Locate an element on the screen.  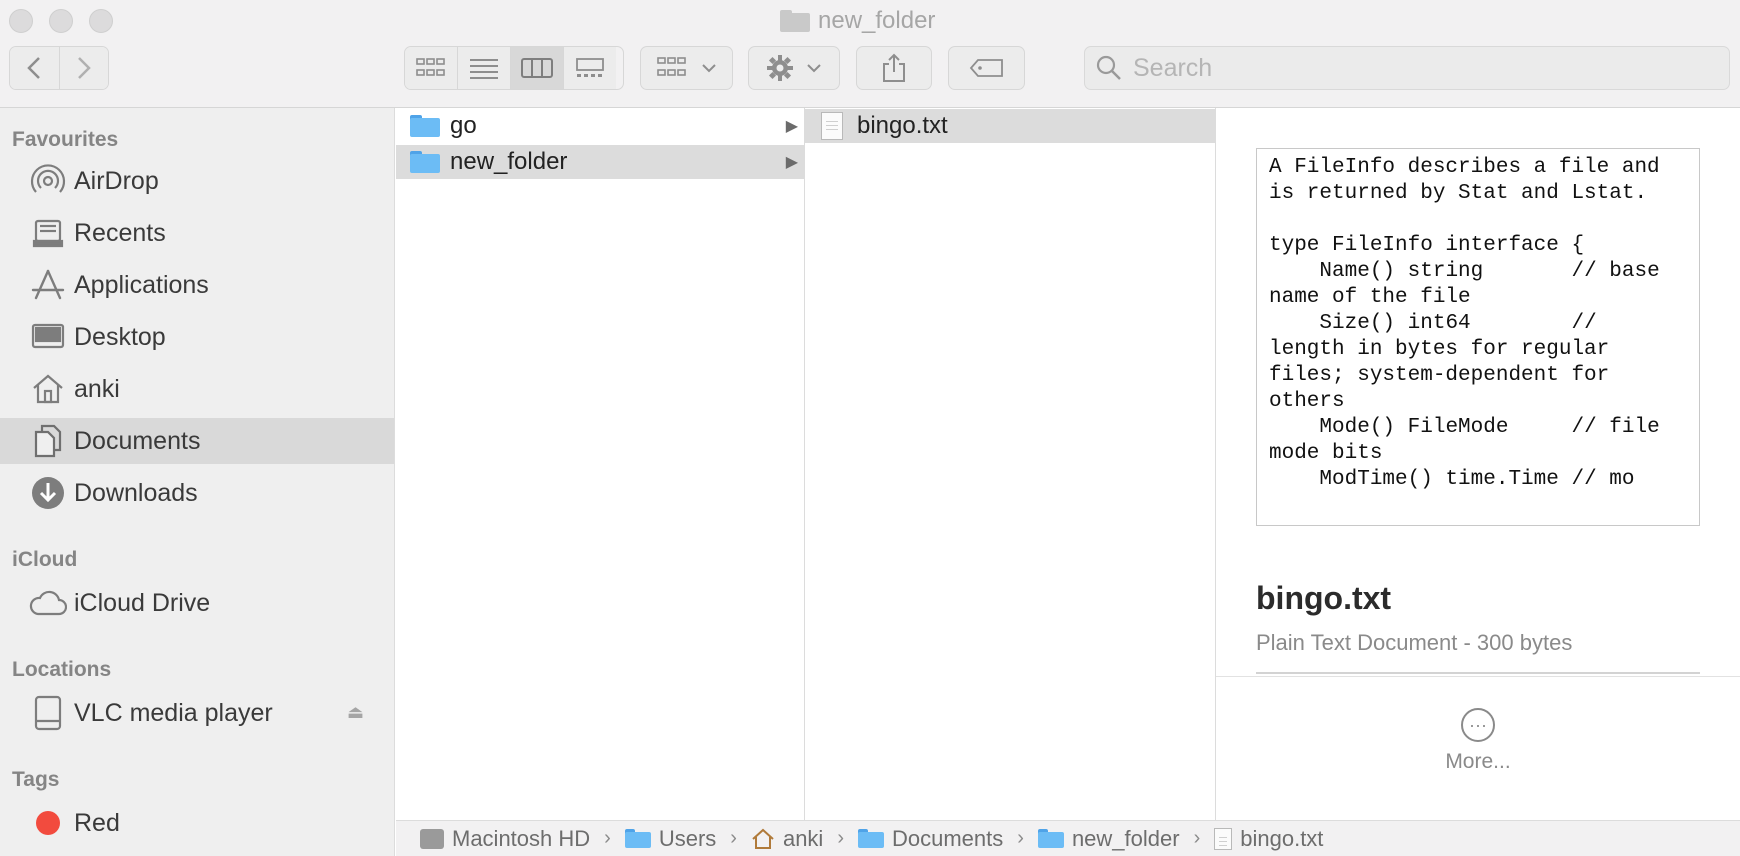
back-button is located at coordinates (35, 68).